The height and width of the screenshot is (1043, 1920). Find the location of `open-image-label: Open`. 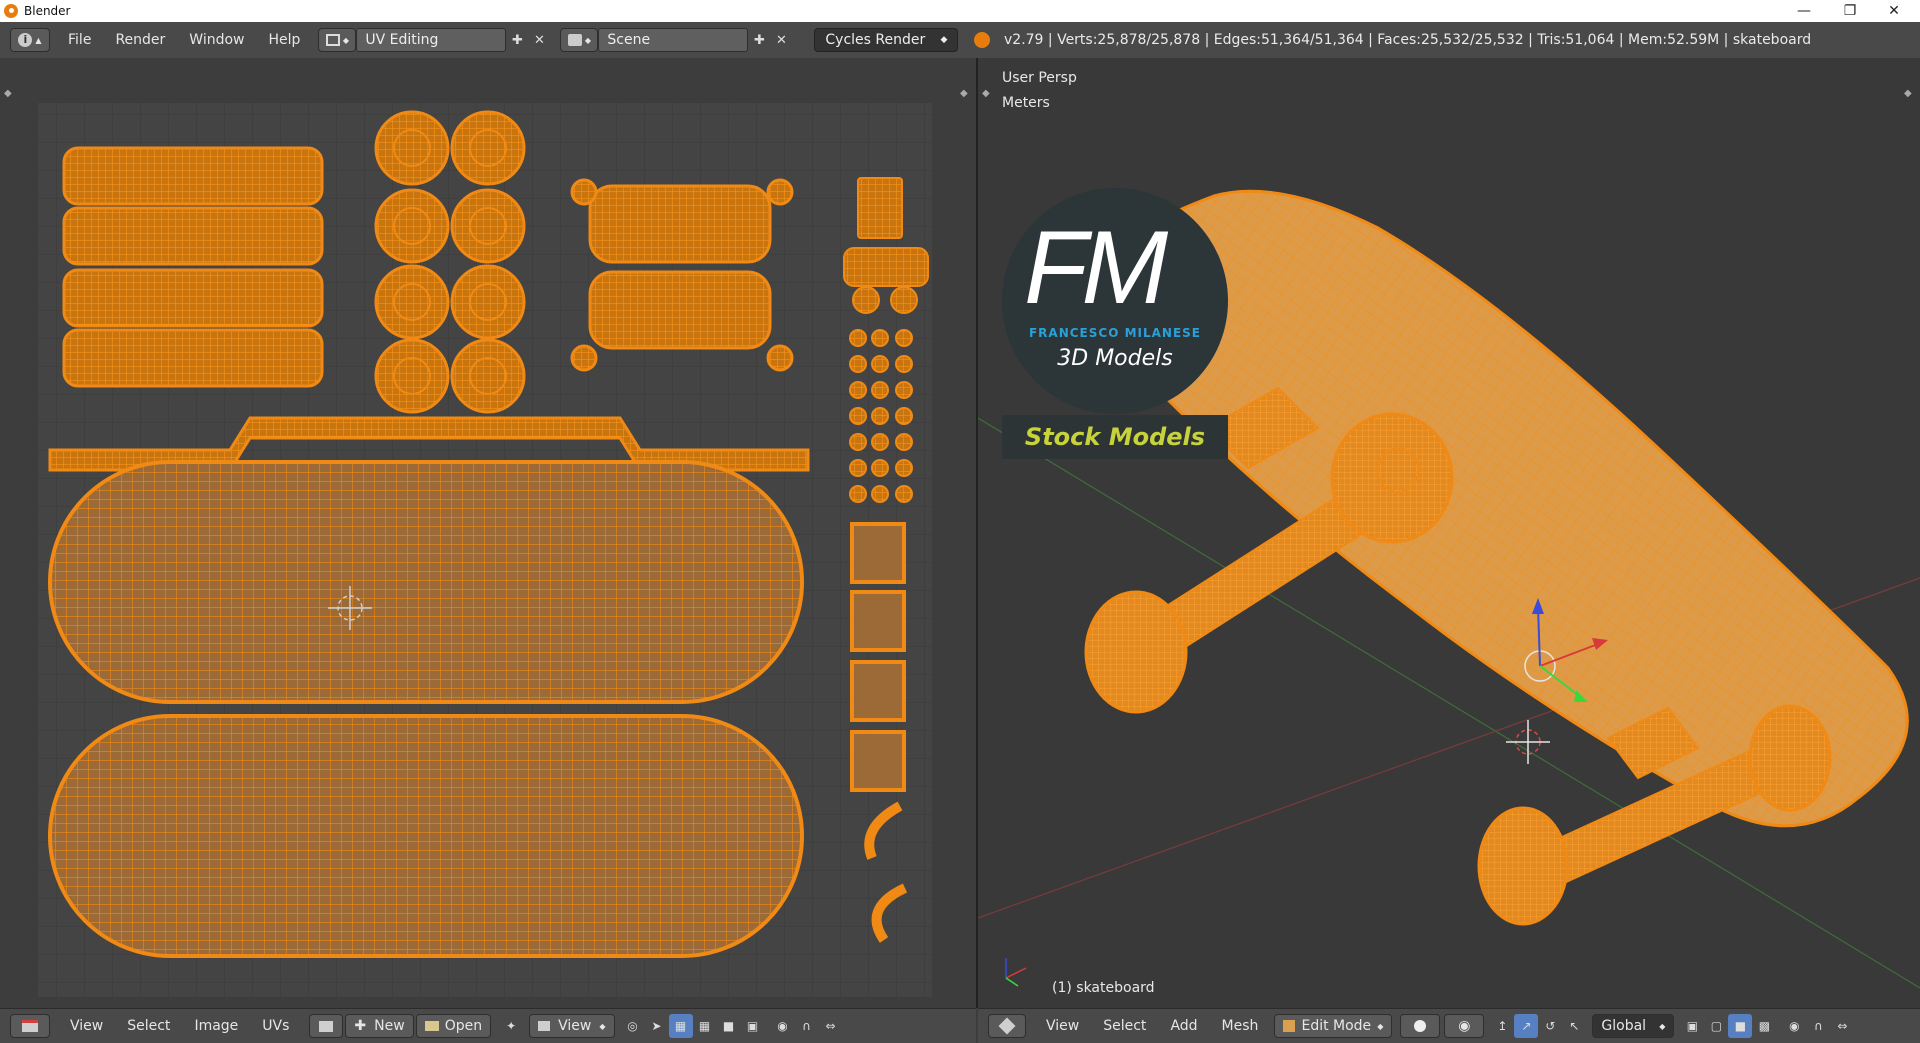

open-image-label: Open is located at coordinates (463, 1026).